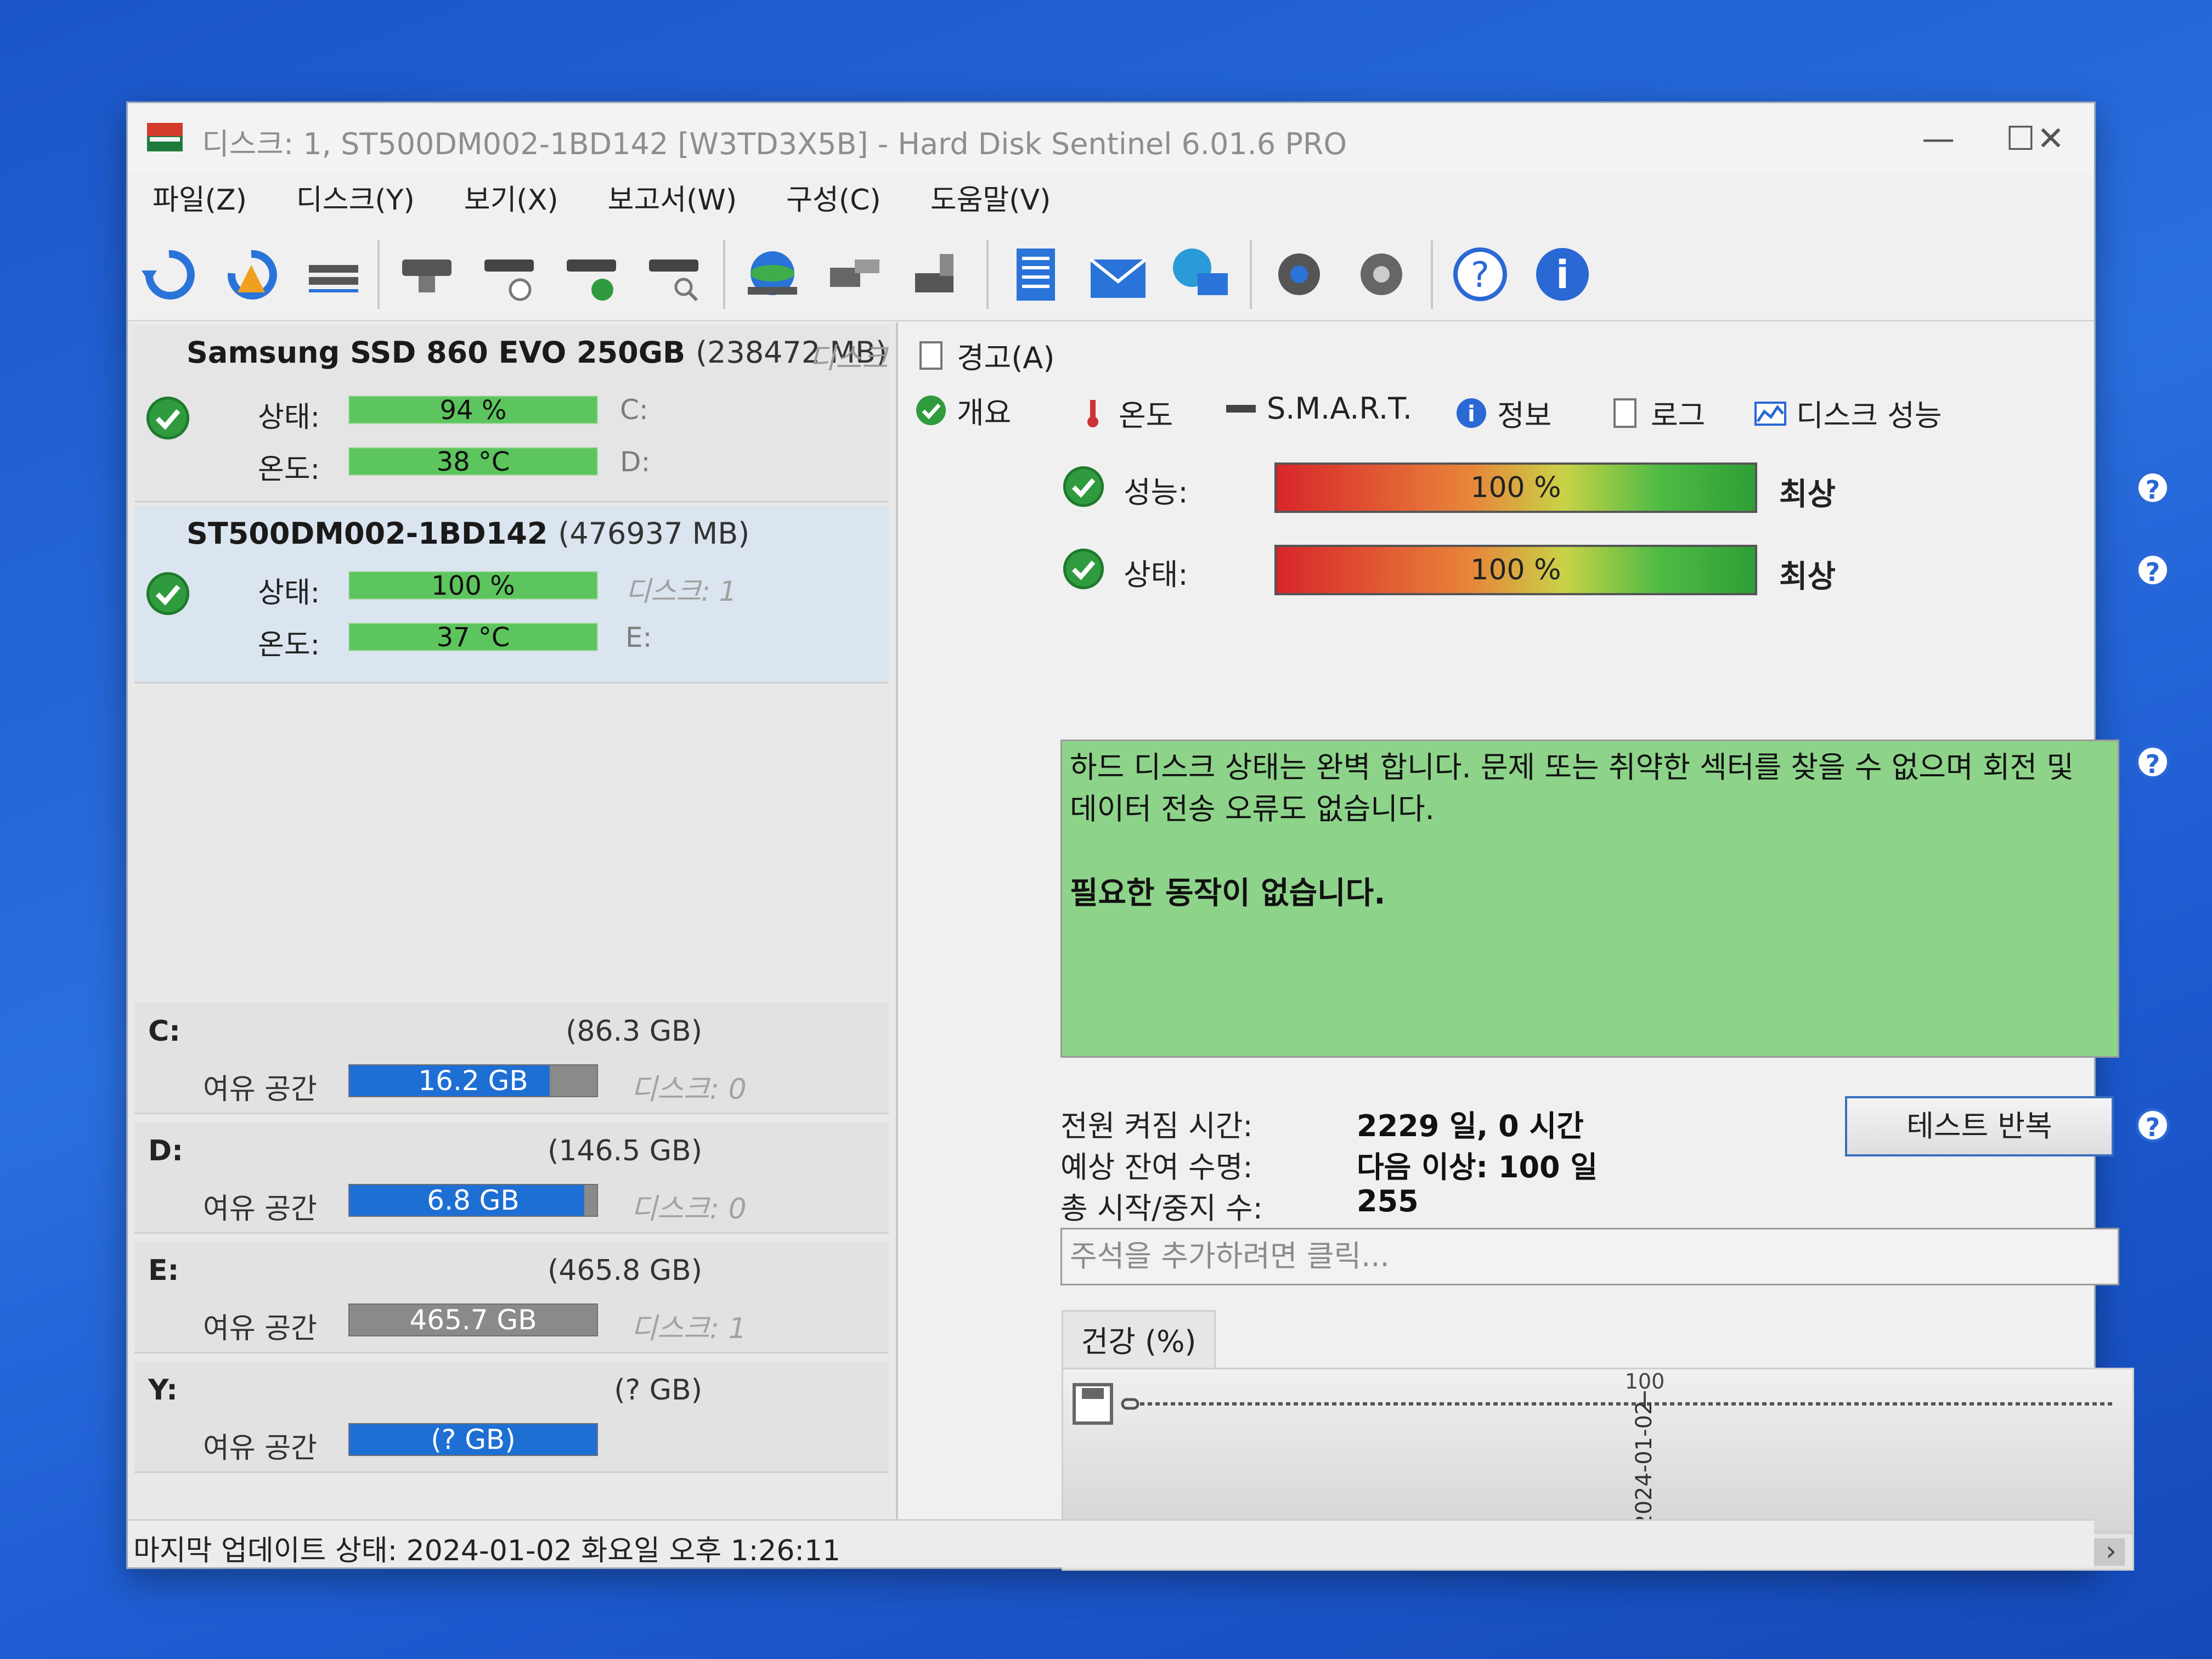 The height and width of the screenshot is (1659, 2212). Describe the element at coordinates (2153, 488) in the screenshot. I see `performance-help-icon: ?` at that location.